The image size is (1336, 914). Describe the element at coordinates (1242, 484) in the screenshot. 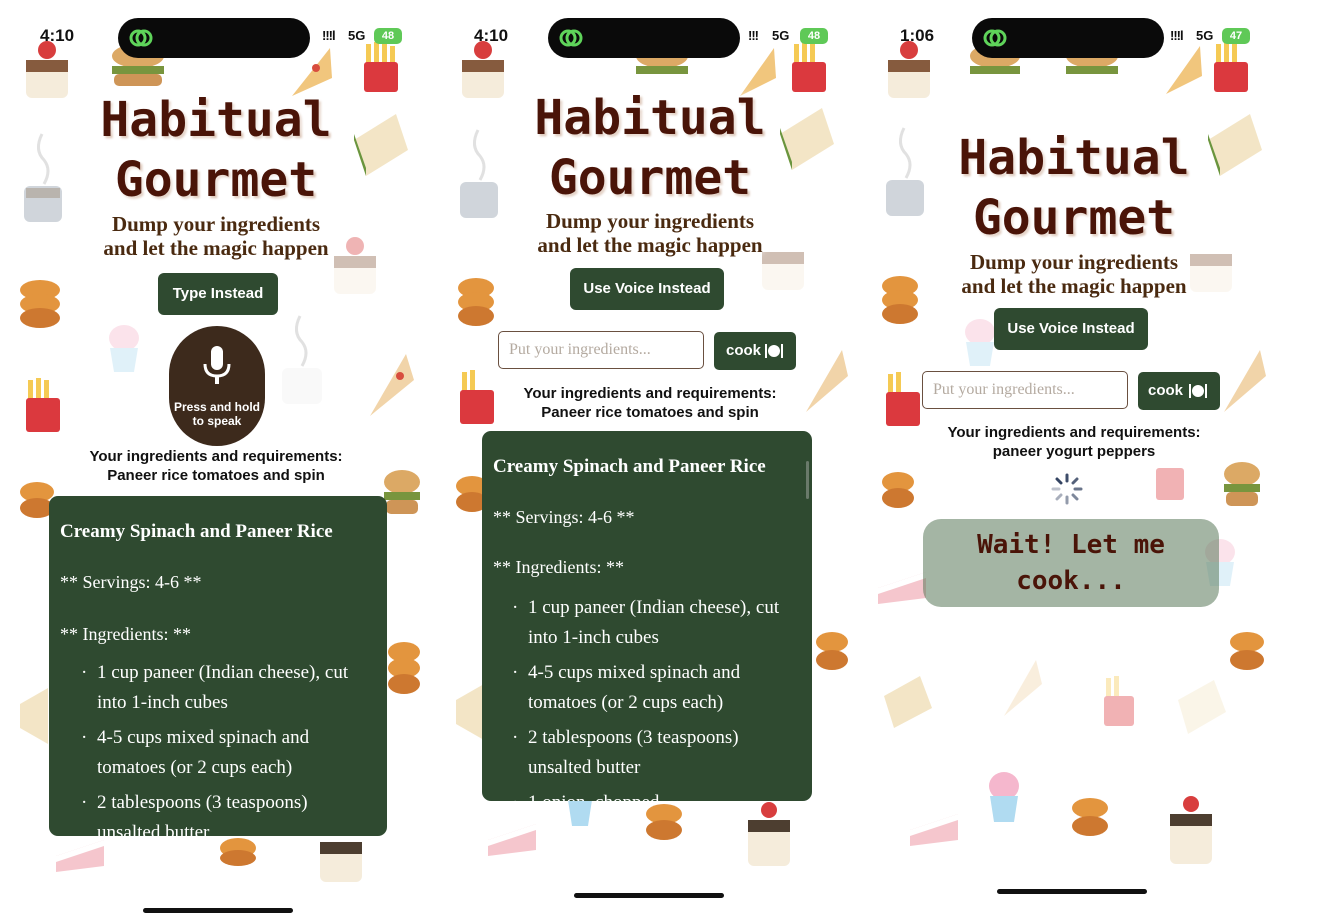

I see `burger-icon` at that location.